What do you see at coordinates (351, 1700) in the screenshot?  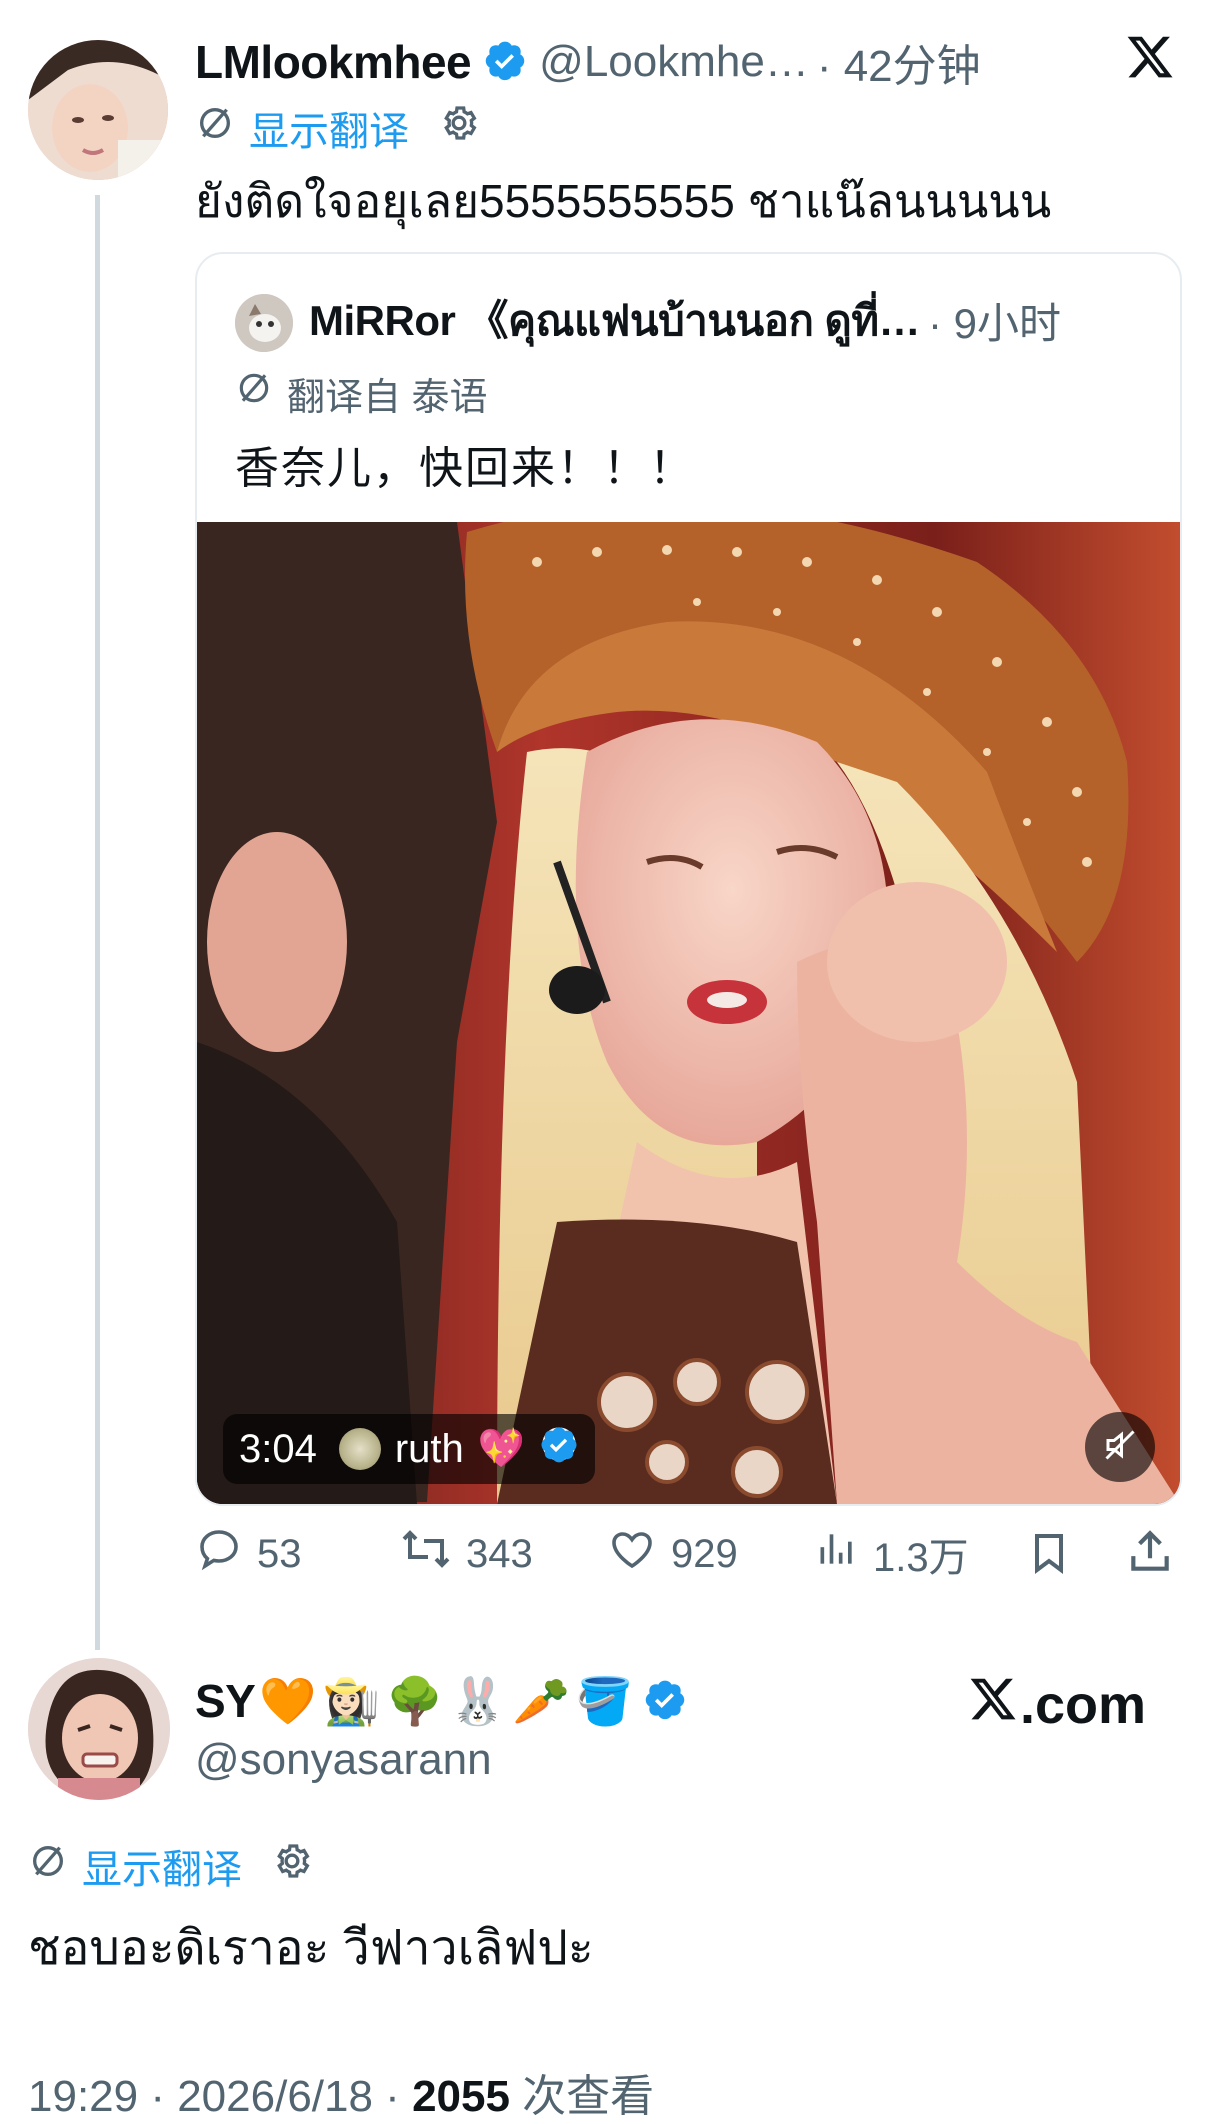 I see `emoji-farmer: 👩🏻‍🌾` at bounding box center [351, 1700].